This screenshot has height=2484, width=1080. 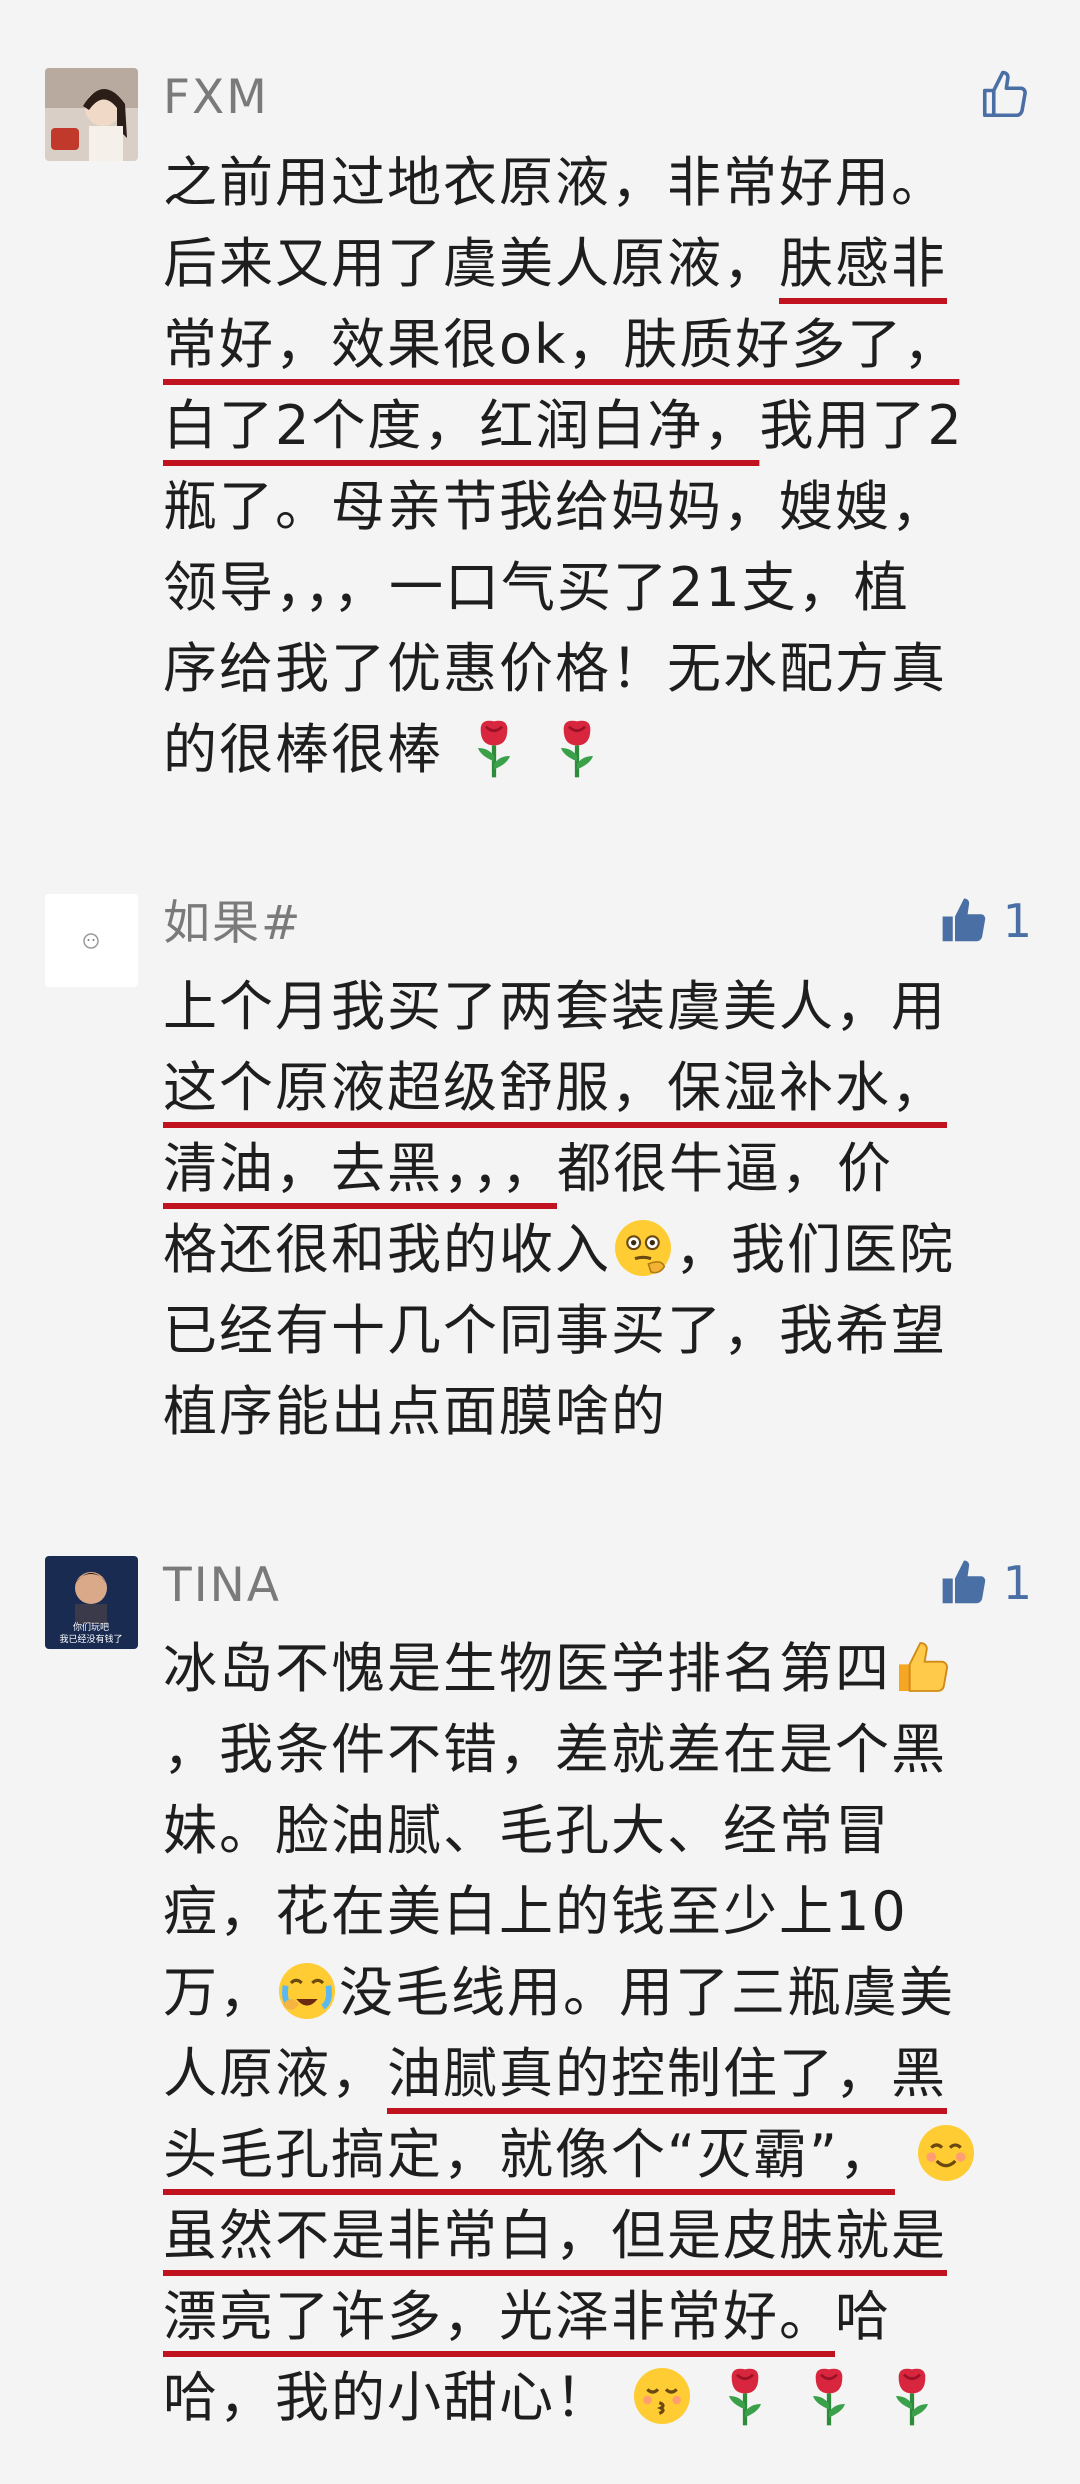 I want to click on thumbs-up-emoji, so click(x=923, y=1667).